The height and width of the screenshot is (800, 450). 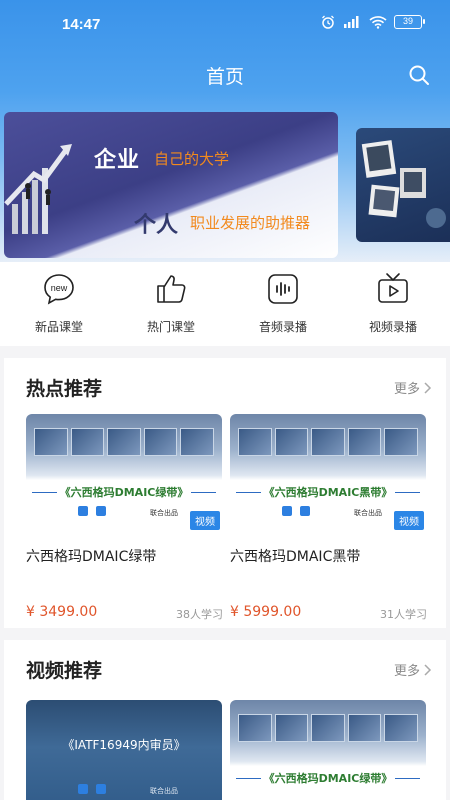 I want to click on course-thumbnail: 《IATF16949内审员》 联合出品, so click(x=124, y=750).